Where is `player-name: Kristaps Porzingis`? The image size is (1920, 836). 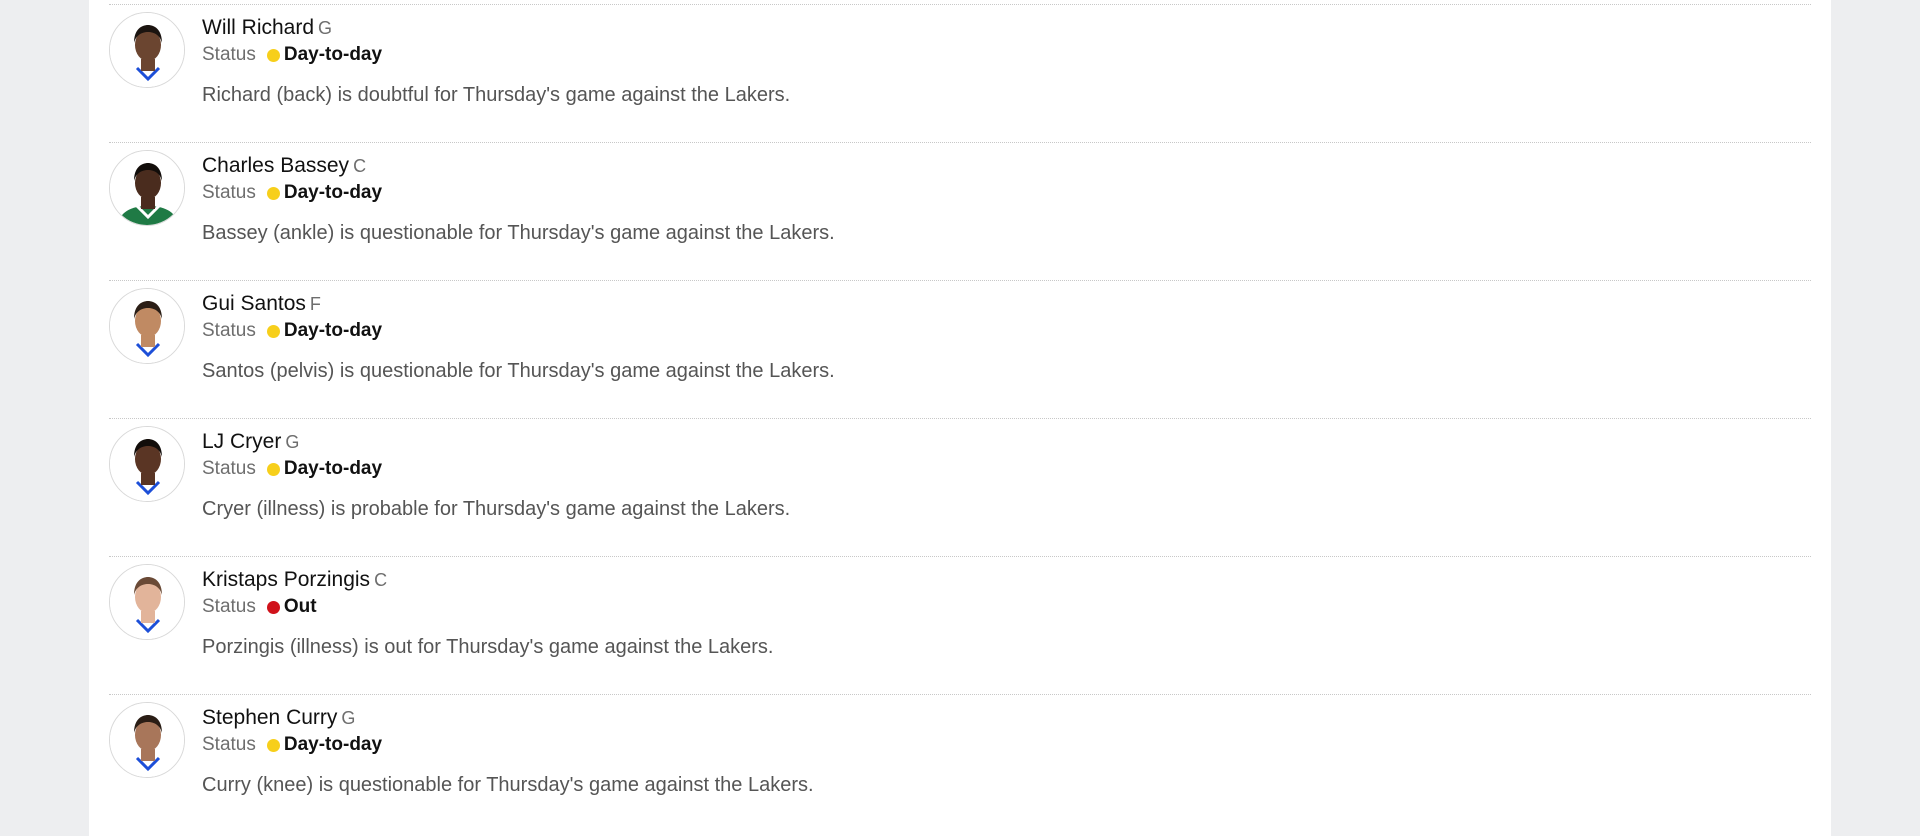 player-name: Kristaps Porzingis is located at coordinates (286, 579).